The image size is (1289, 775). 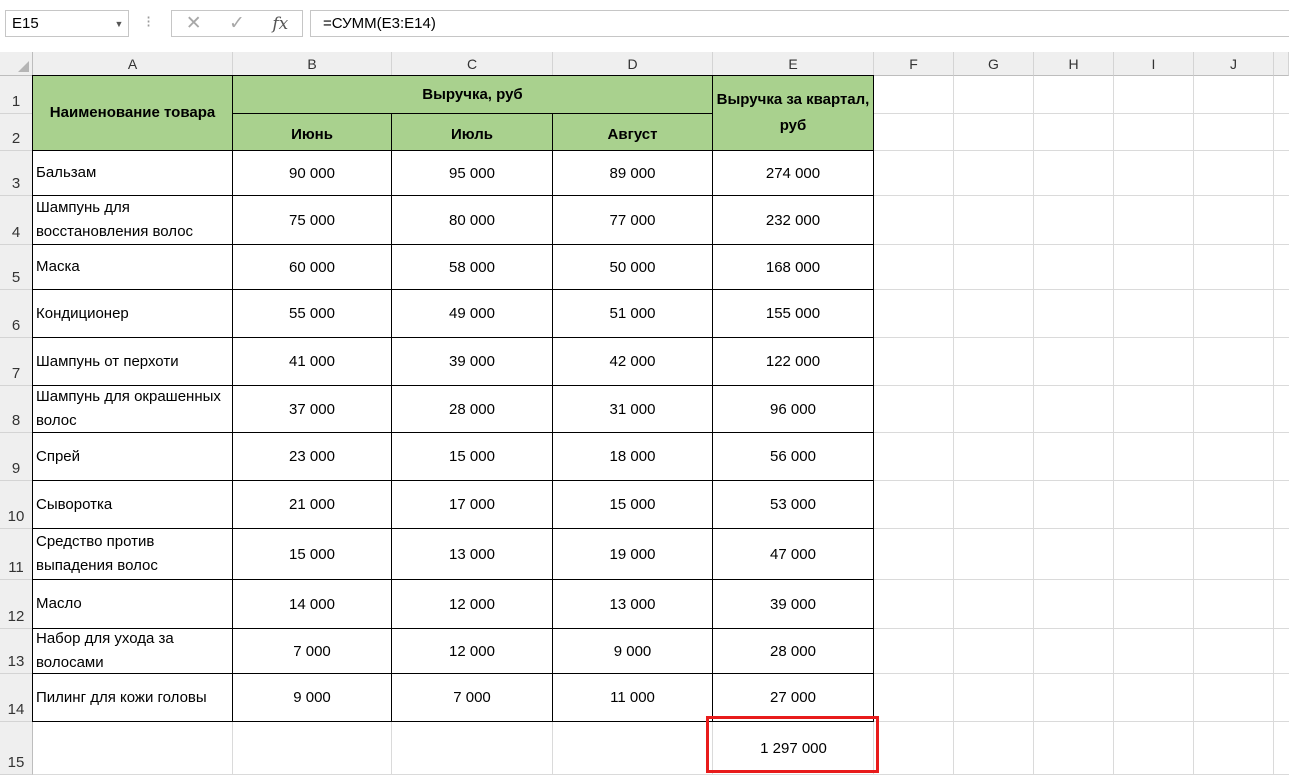 I want to click on july-value-cell: 7 000, so click(x=472, y=697).